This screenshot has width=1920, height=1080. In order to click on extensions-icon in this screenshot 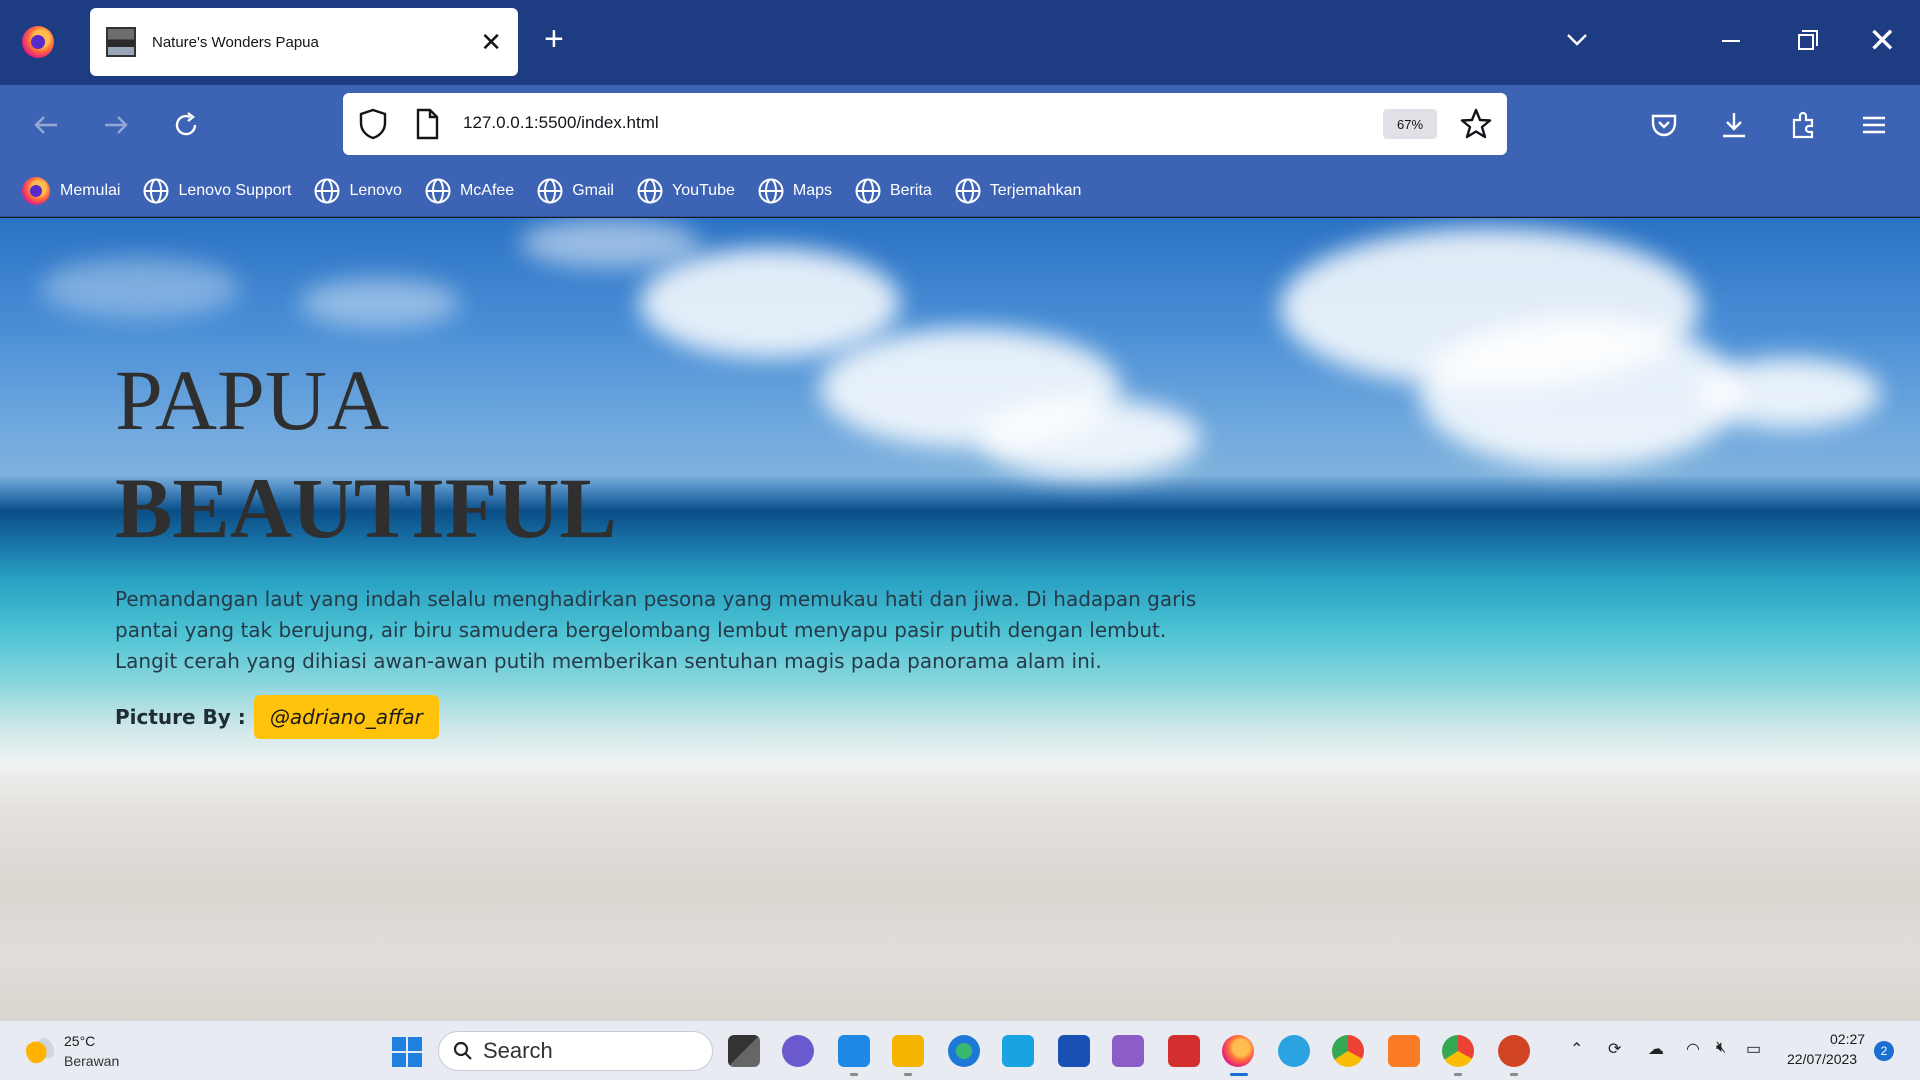, I will do `click(1804, 125)`.